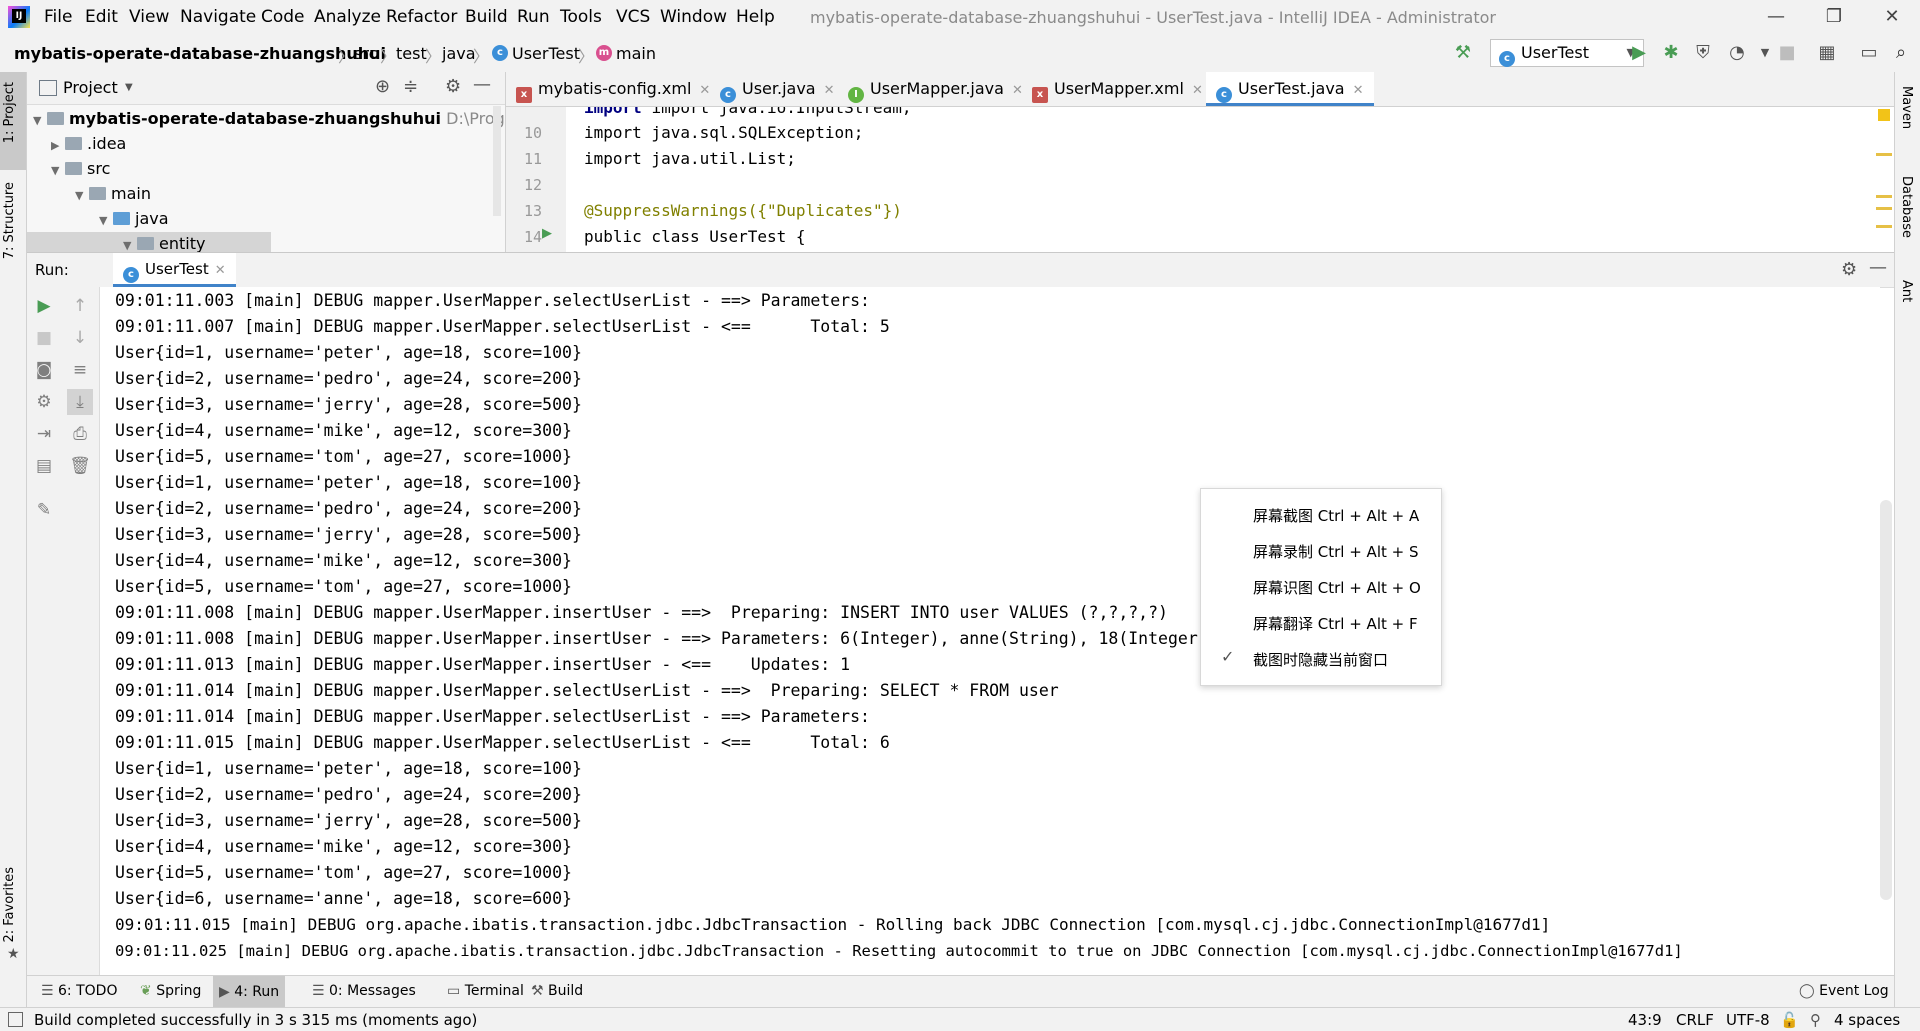  I want to click on run-icon: ▶, so click(1639, 53).